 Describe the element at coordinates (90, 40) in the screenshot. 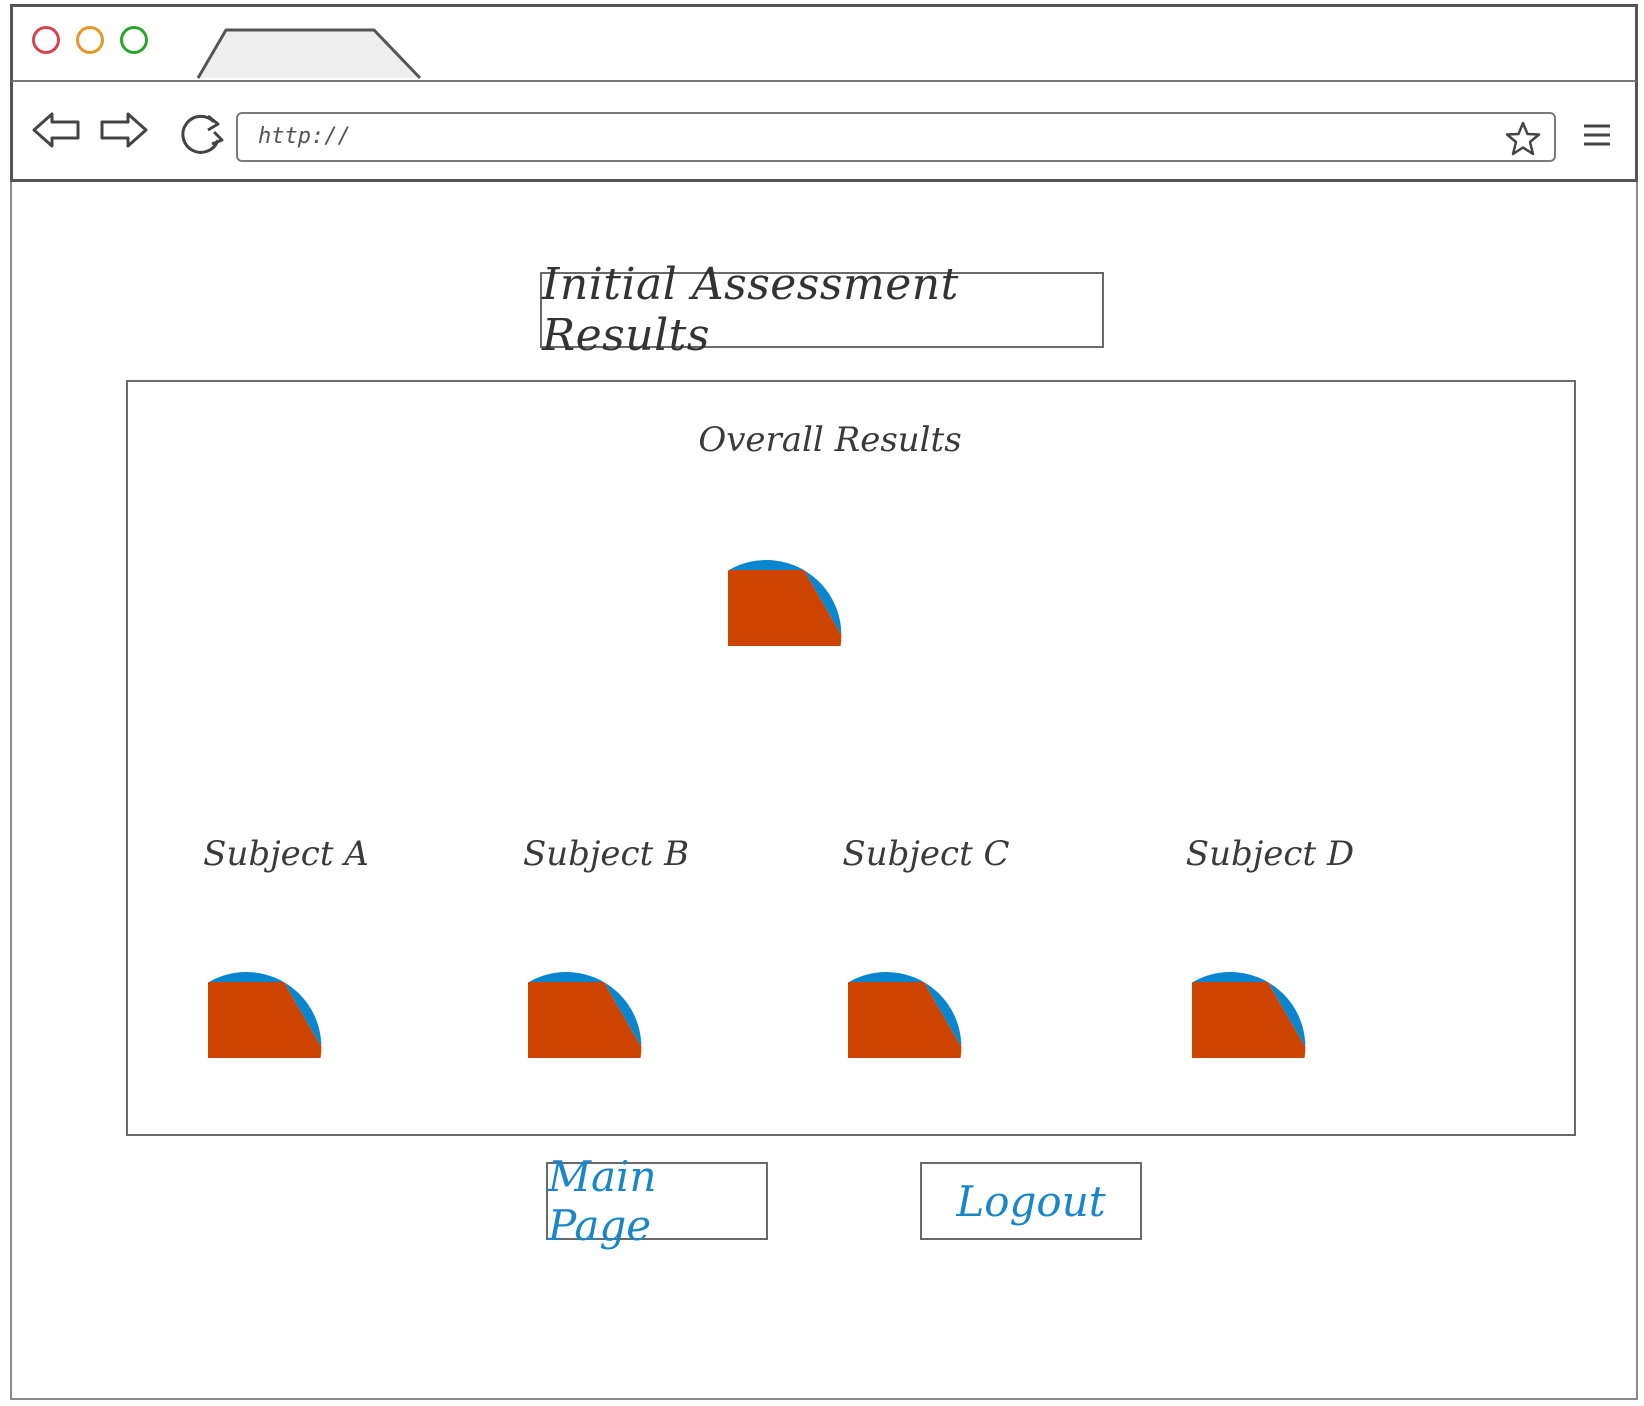

I see `minimize-window-button` at that location.